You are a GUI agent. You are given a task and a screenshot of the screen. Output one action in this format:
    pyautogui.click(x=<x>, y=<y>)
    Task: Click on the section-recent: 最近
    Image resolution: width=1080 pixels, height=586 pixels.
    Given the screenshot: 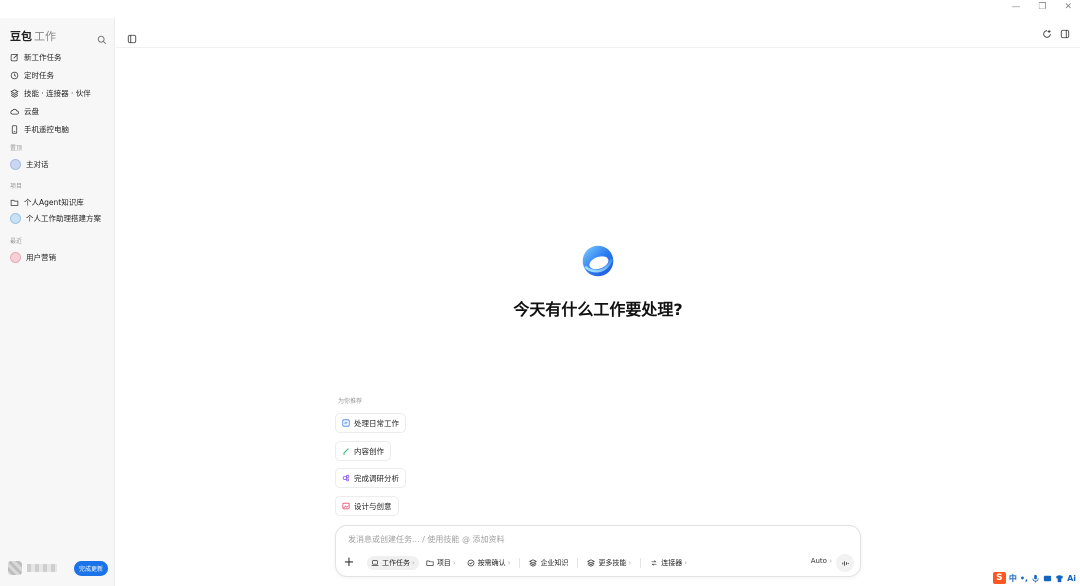 What is the action you would take?
    pyautogui.click(x=16, y=241)
    